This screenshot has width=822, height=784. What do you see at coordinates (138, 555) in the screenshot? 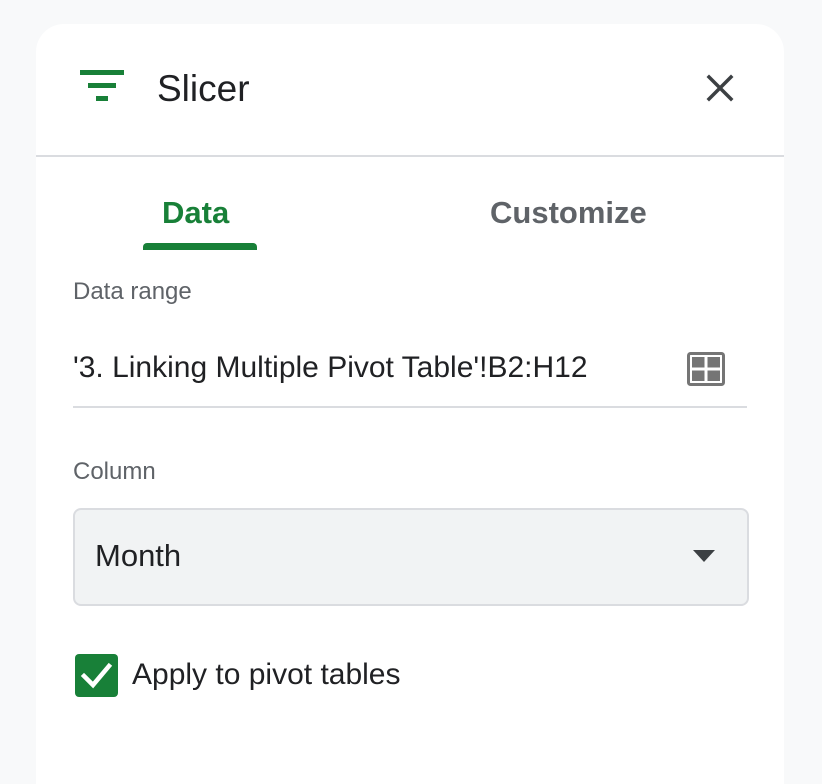
I see `column-selected-value: Month` at bounding box center [138, 555].